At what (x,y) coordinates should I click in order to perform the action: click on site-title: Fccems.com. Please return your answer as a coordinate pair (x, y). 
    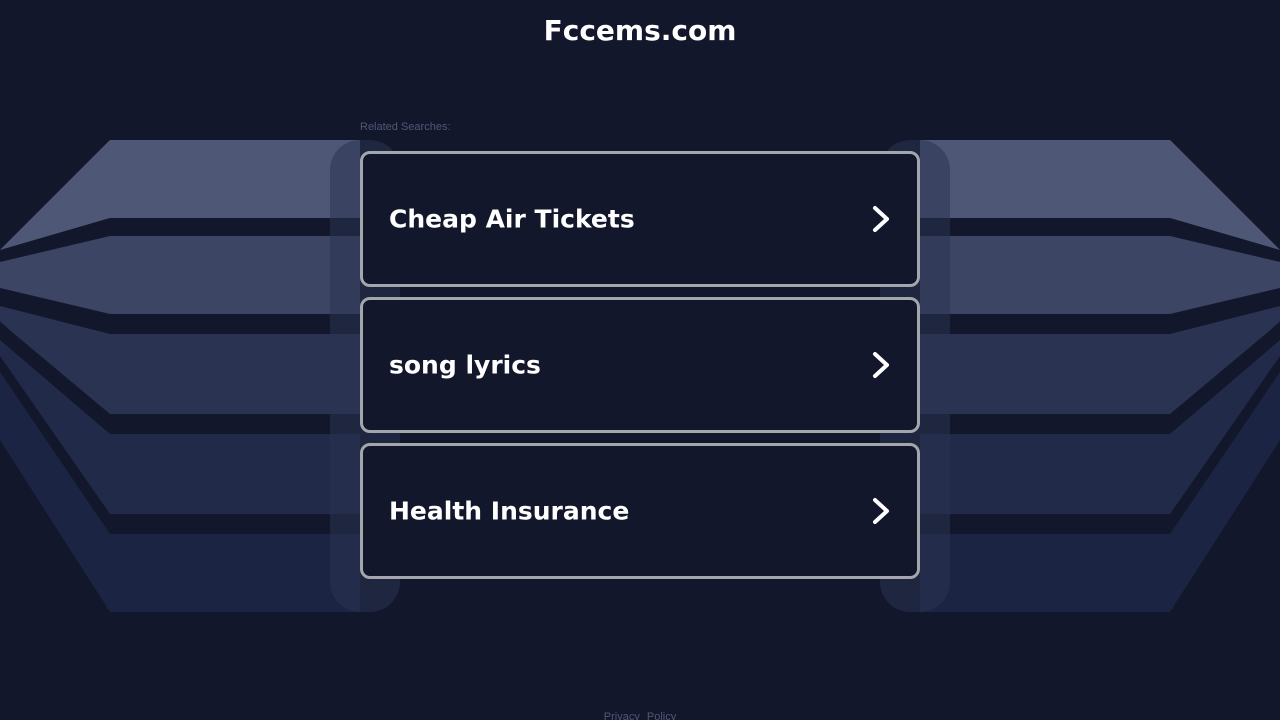
    Looking at the image, I should click on (640, 30).